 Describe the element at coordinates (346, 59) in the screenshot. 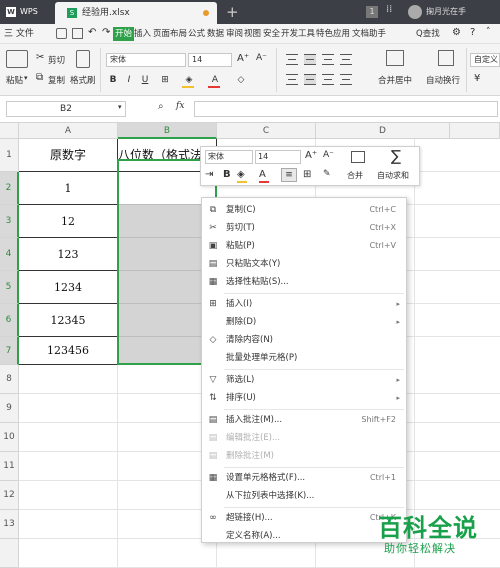

I see `indent-icon` at that location.